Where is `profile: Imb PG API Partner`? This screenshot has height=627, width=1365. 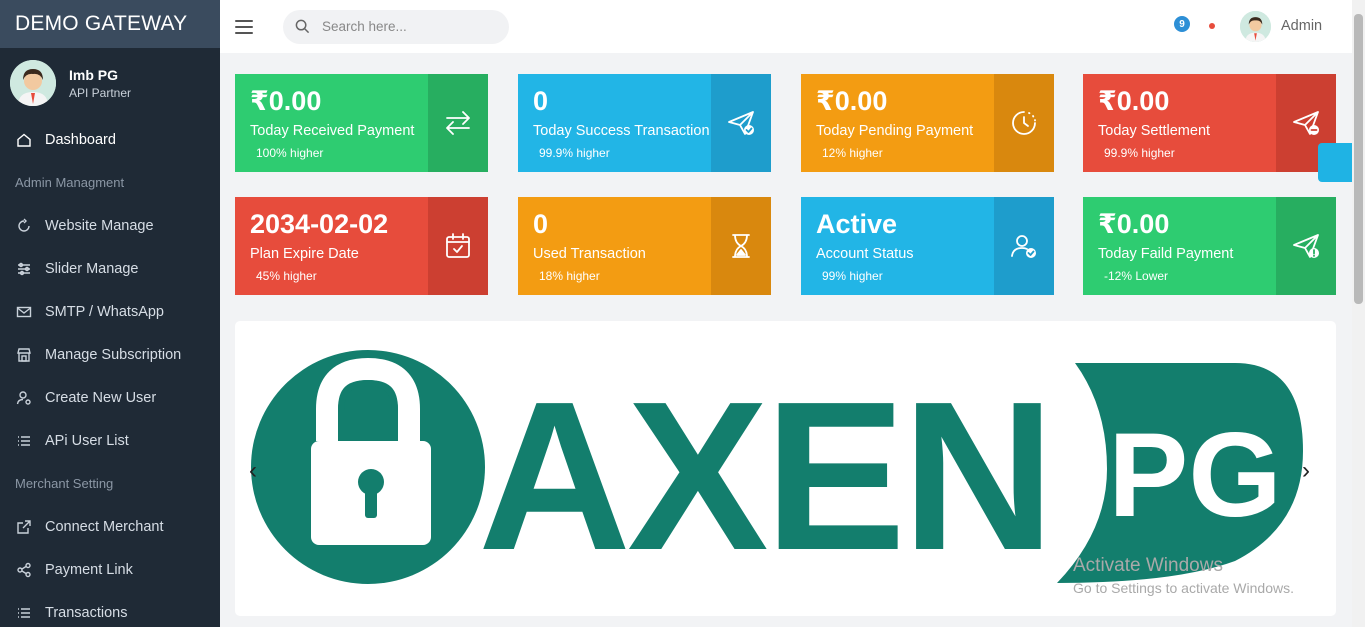 profile: Imb PG API Partner is located at coordinates (110, 83).